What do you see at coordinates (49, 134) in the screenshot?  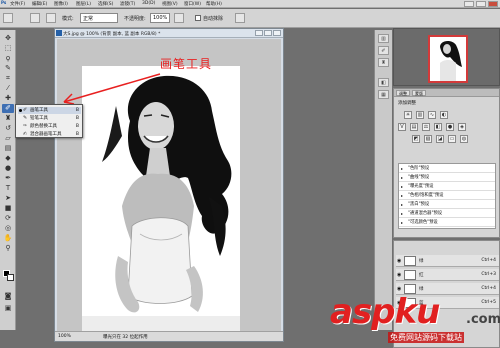 I see `flyout-item-mixer-brush: ✍ 混合器画笔工具 B` at bounding box center [49, 134].